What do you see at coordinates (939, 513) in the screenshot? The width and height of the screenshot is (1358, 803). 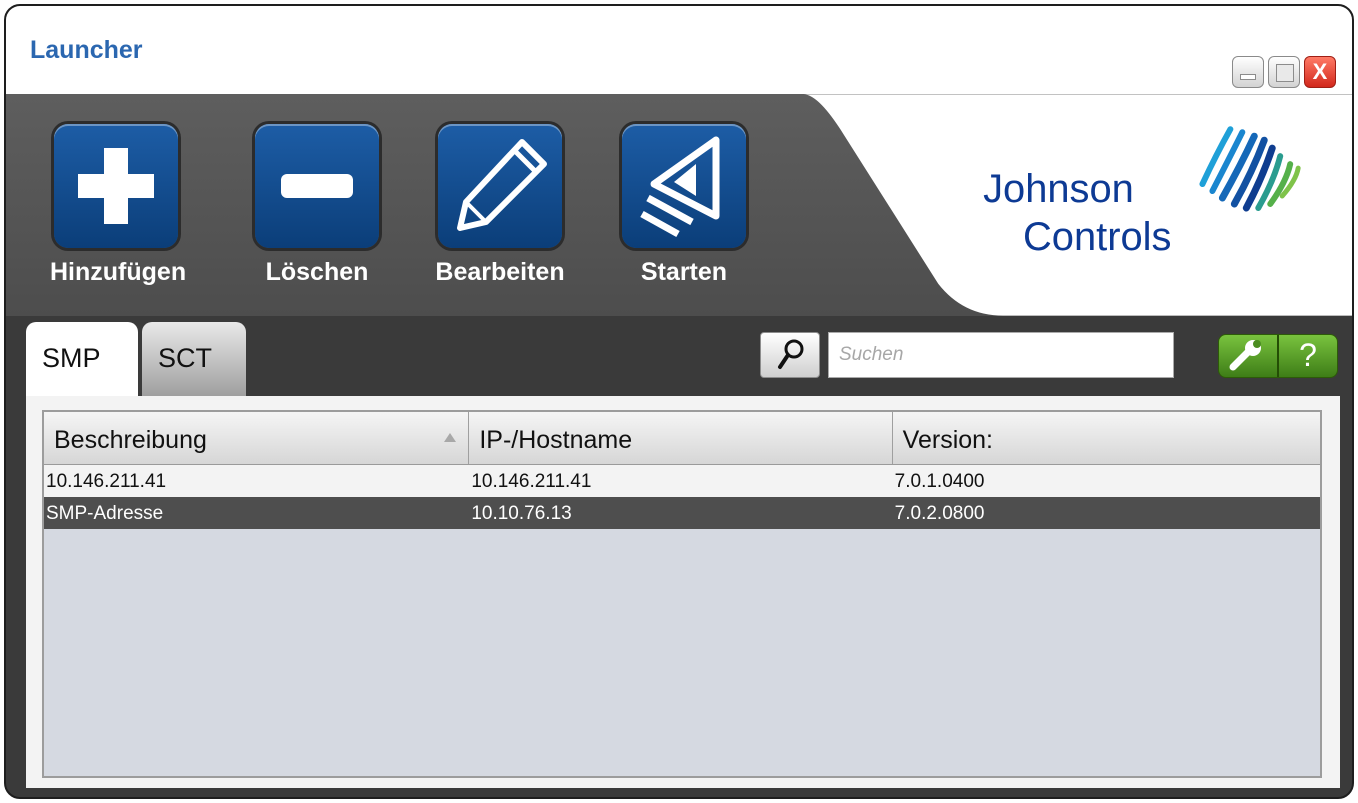 I see `row-version: 7.0.2.0800` at bounding box center [939, 513].